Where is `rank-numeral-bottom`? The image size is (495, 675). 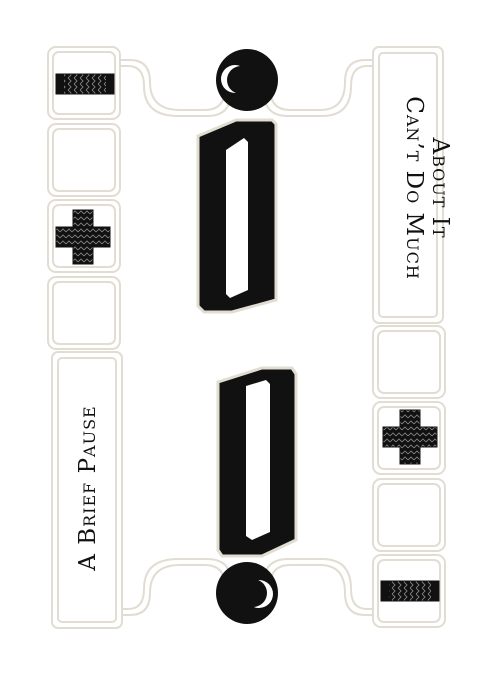
rank-numeral-bottom is located at coordinates (257, 462).